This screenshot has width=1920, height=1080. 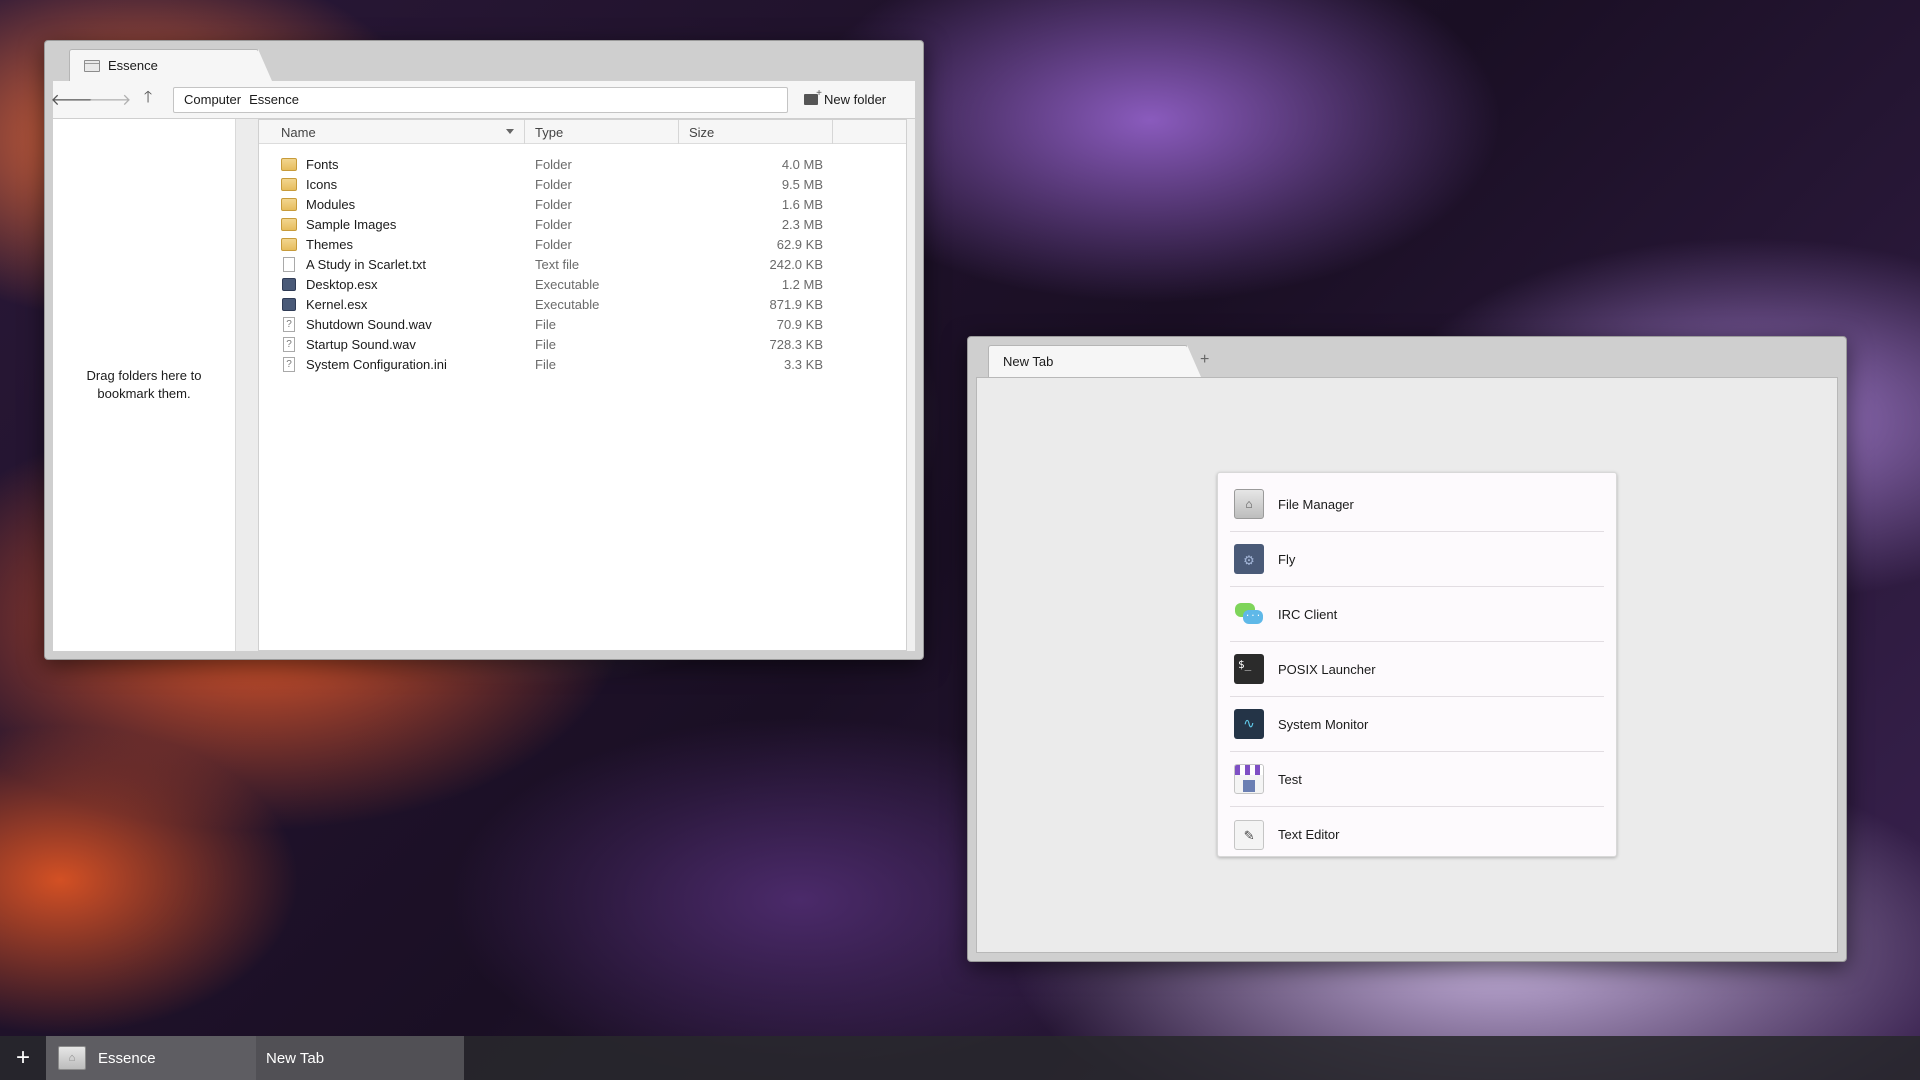 I want to click on app-item-fly: ⚙ Fly, so click(x=1417, y=559).